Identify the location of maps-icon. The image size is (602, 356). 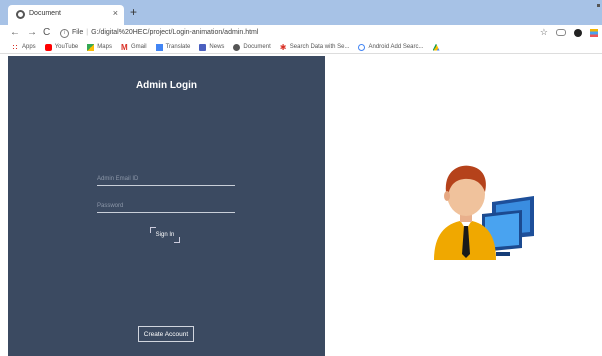
(91, 47).